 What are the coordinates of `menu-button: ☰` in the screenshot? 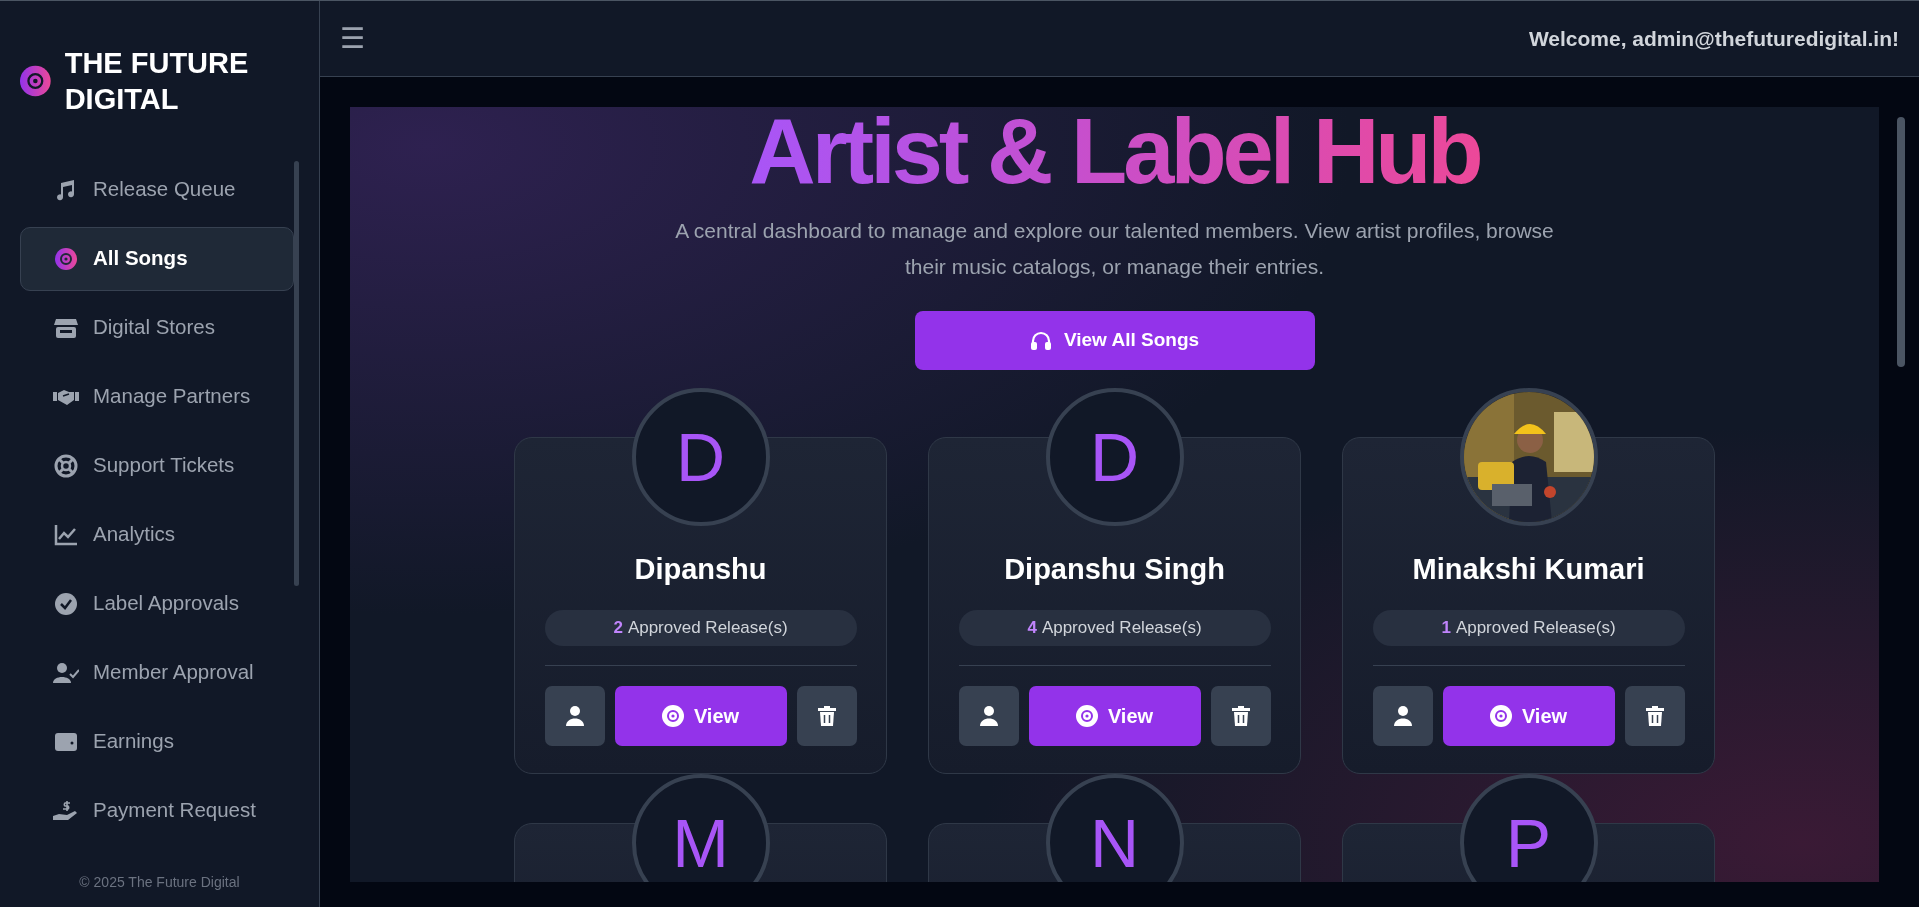 It's located at (352, 38).